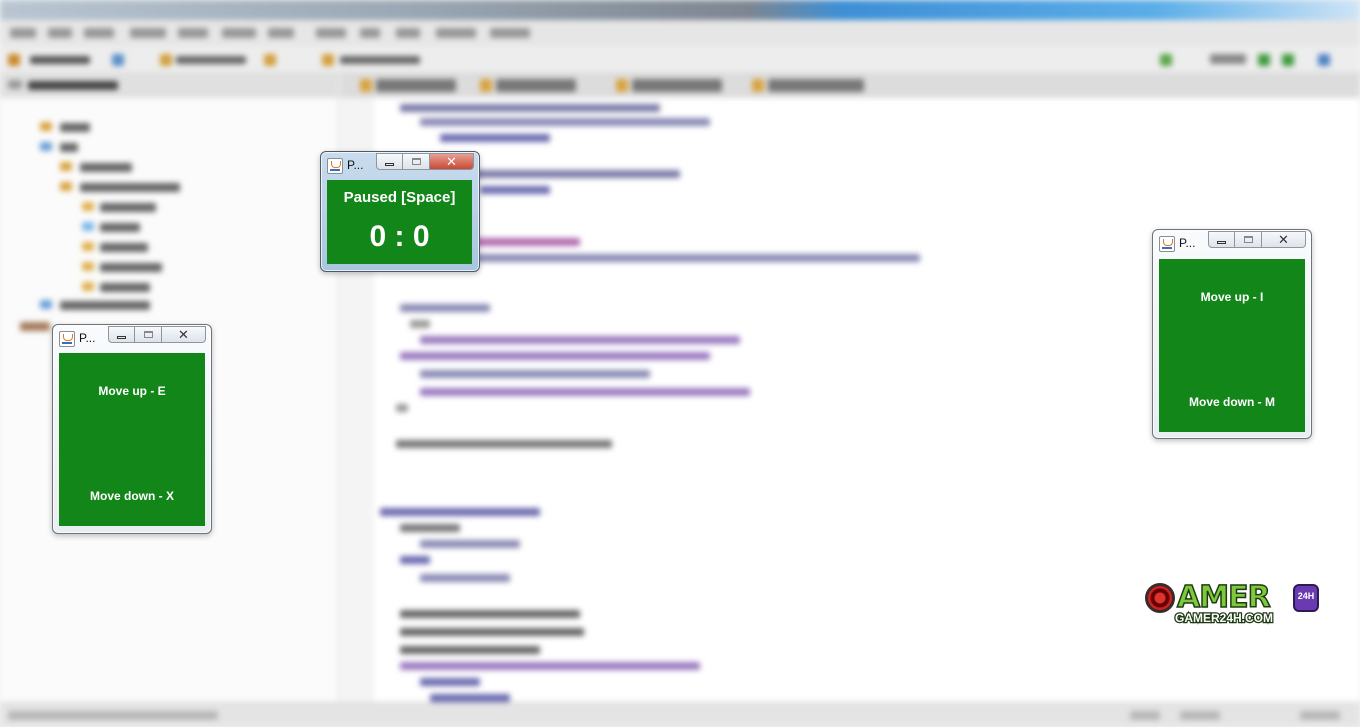 This screenshot has height=727, width=1360. Describe the element at coordinates (1232, 345) in the screenshot. I see `right-player-panel: Move up - I Move down - M` at that location.